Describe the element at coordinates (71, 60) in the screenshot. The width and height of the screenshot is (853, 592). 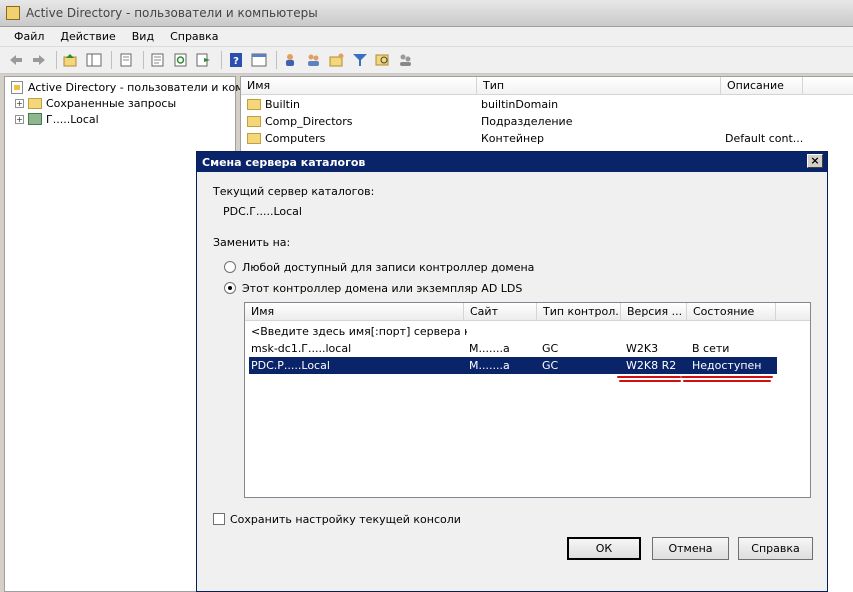
I see `up-icon` at that location.